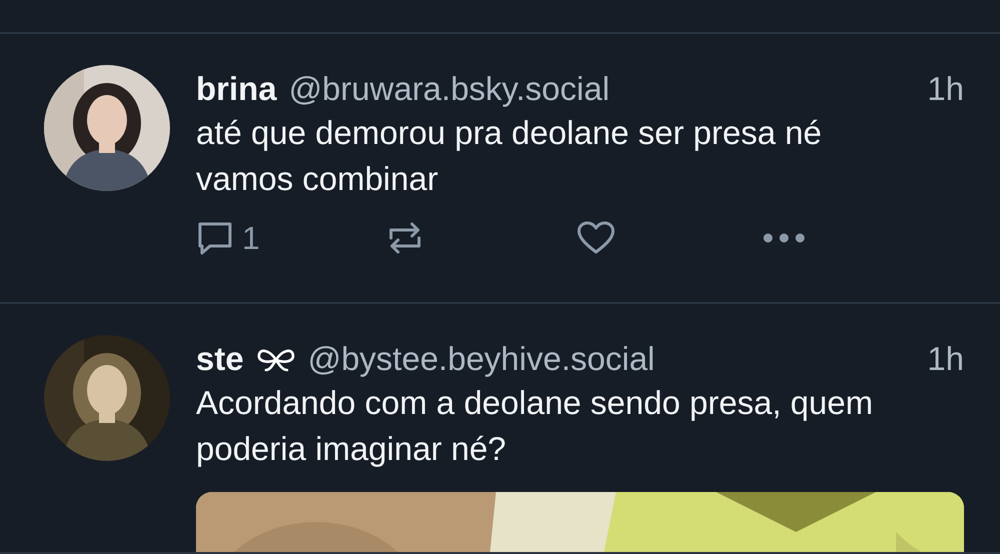  I want to click on more-button, so click(784, 238).